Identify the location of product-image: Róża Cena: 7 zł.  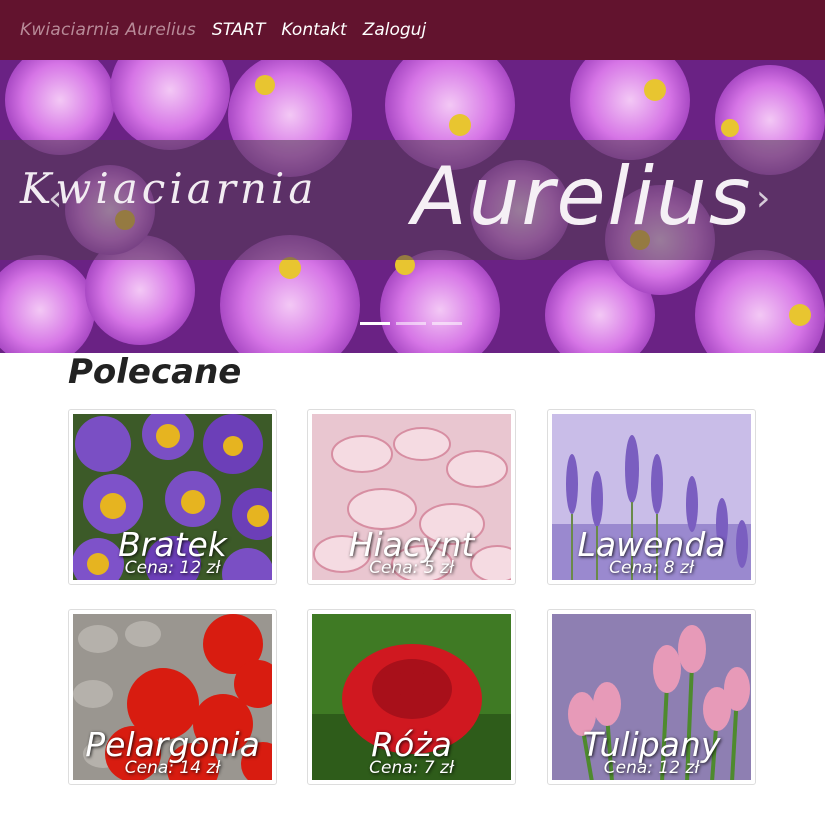
(411, 697).